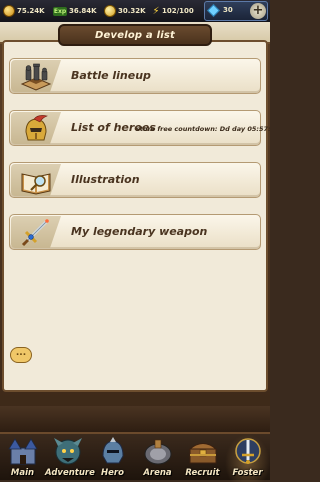  What do you see at coordinates (157, 473) in the screenshot?
I see `nav-label: Arena` at bounding box center [157, 473].